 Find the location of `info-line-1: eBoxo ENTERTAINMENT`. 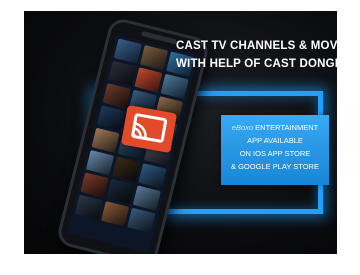

info-line-1: eBoxo ENTERTAINMENT is located at coordinates (275, 127).